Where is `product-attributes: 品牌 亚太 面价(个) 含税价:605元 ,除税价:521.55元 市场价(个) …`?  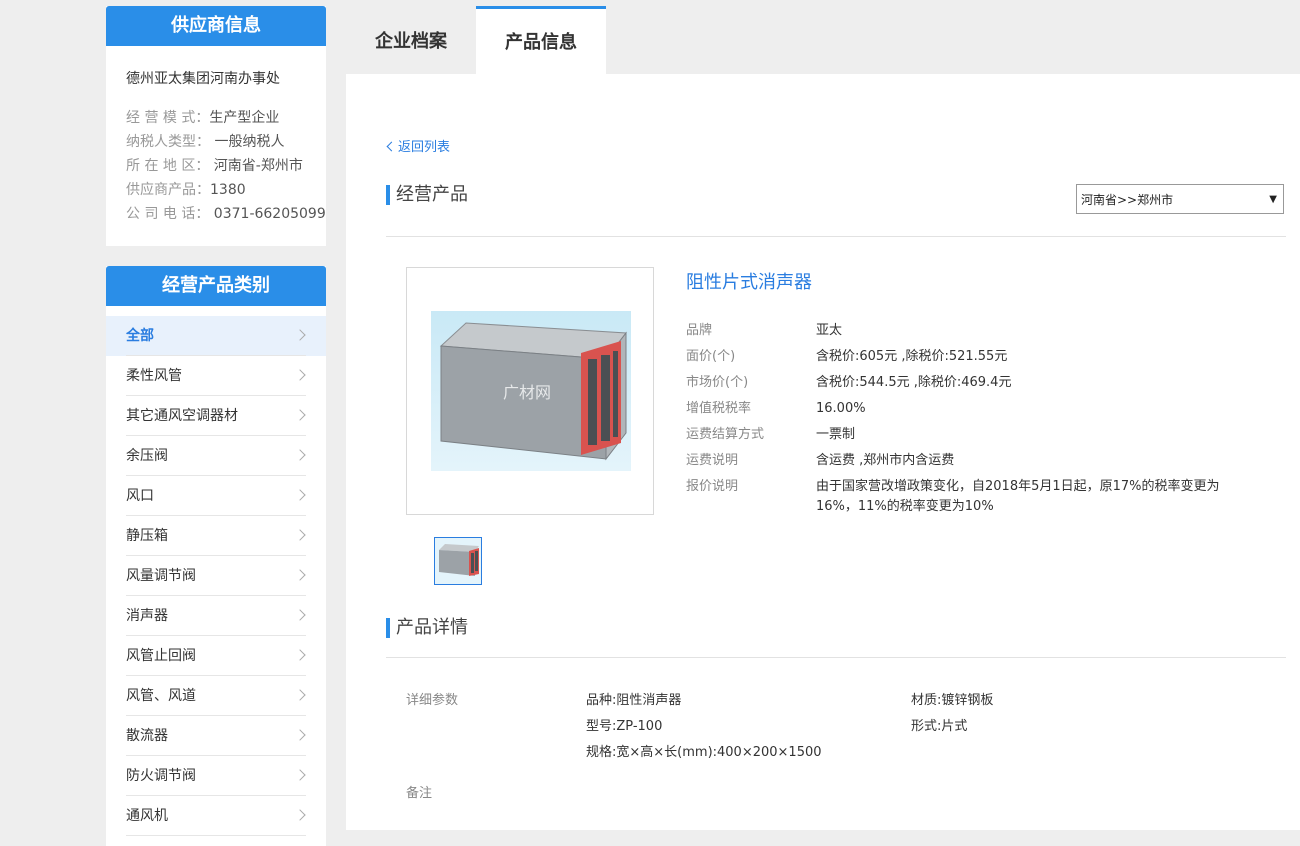 product-attributes: 品牌 亚太 面价(个) 含税价:605元 ,除税价:521.55元 市场价(个) … is located at coordinates (976, 417).